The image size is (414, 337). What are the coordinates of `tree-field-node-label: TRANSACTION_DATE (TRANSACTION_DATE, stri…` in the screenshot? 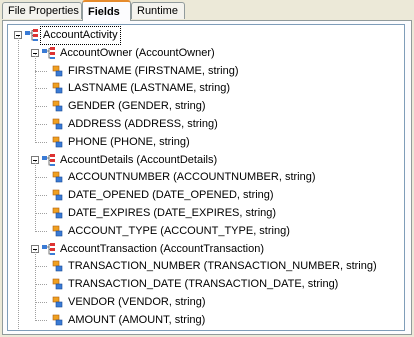 It's located at (203, 284).